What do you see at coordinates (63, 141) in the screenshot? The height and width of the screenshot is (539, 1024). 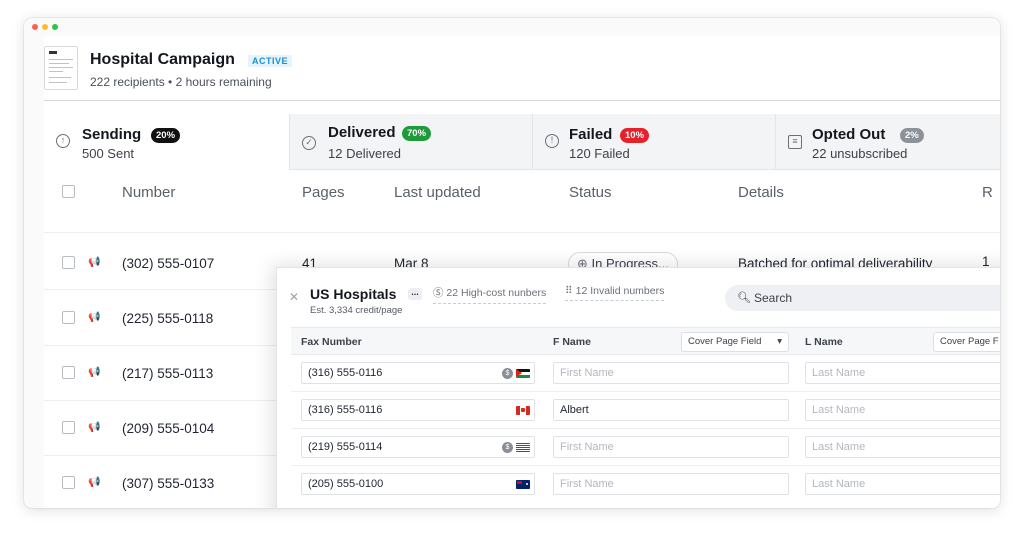 I see `arrow-up-circle-icon: ↑` at bounding box center [63, 141].